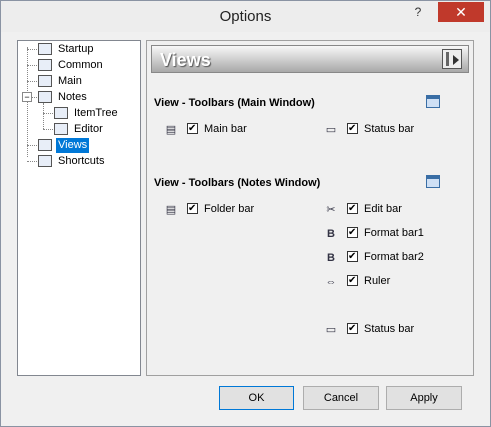 The image size is (491, 427). Describe the element at coordinates (45, 65) in the screenshot. I see `common-icon` at that location.